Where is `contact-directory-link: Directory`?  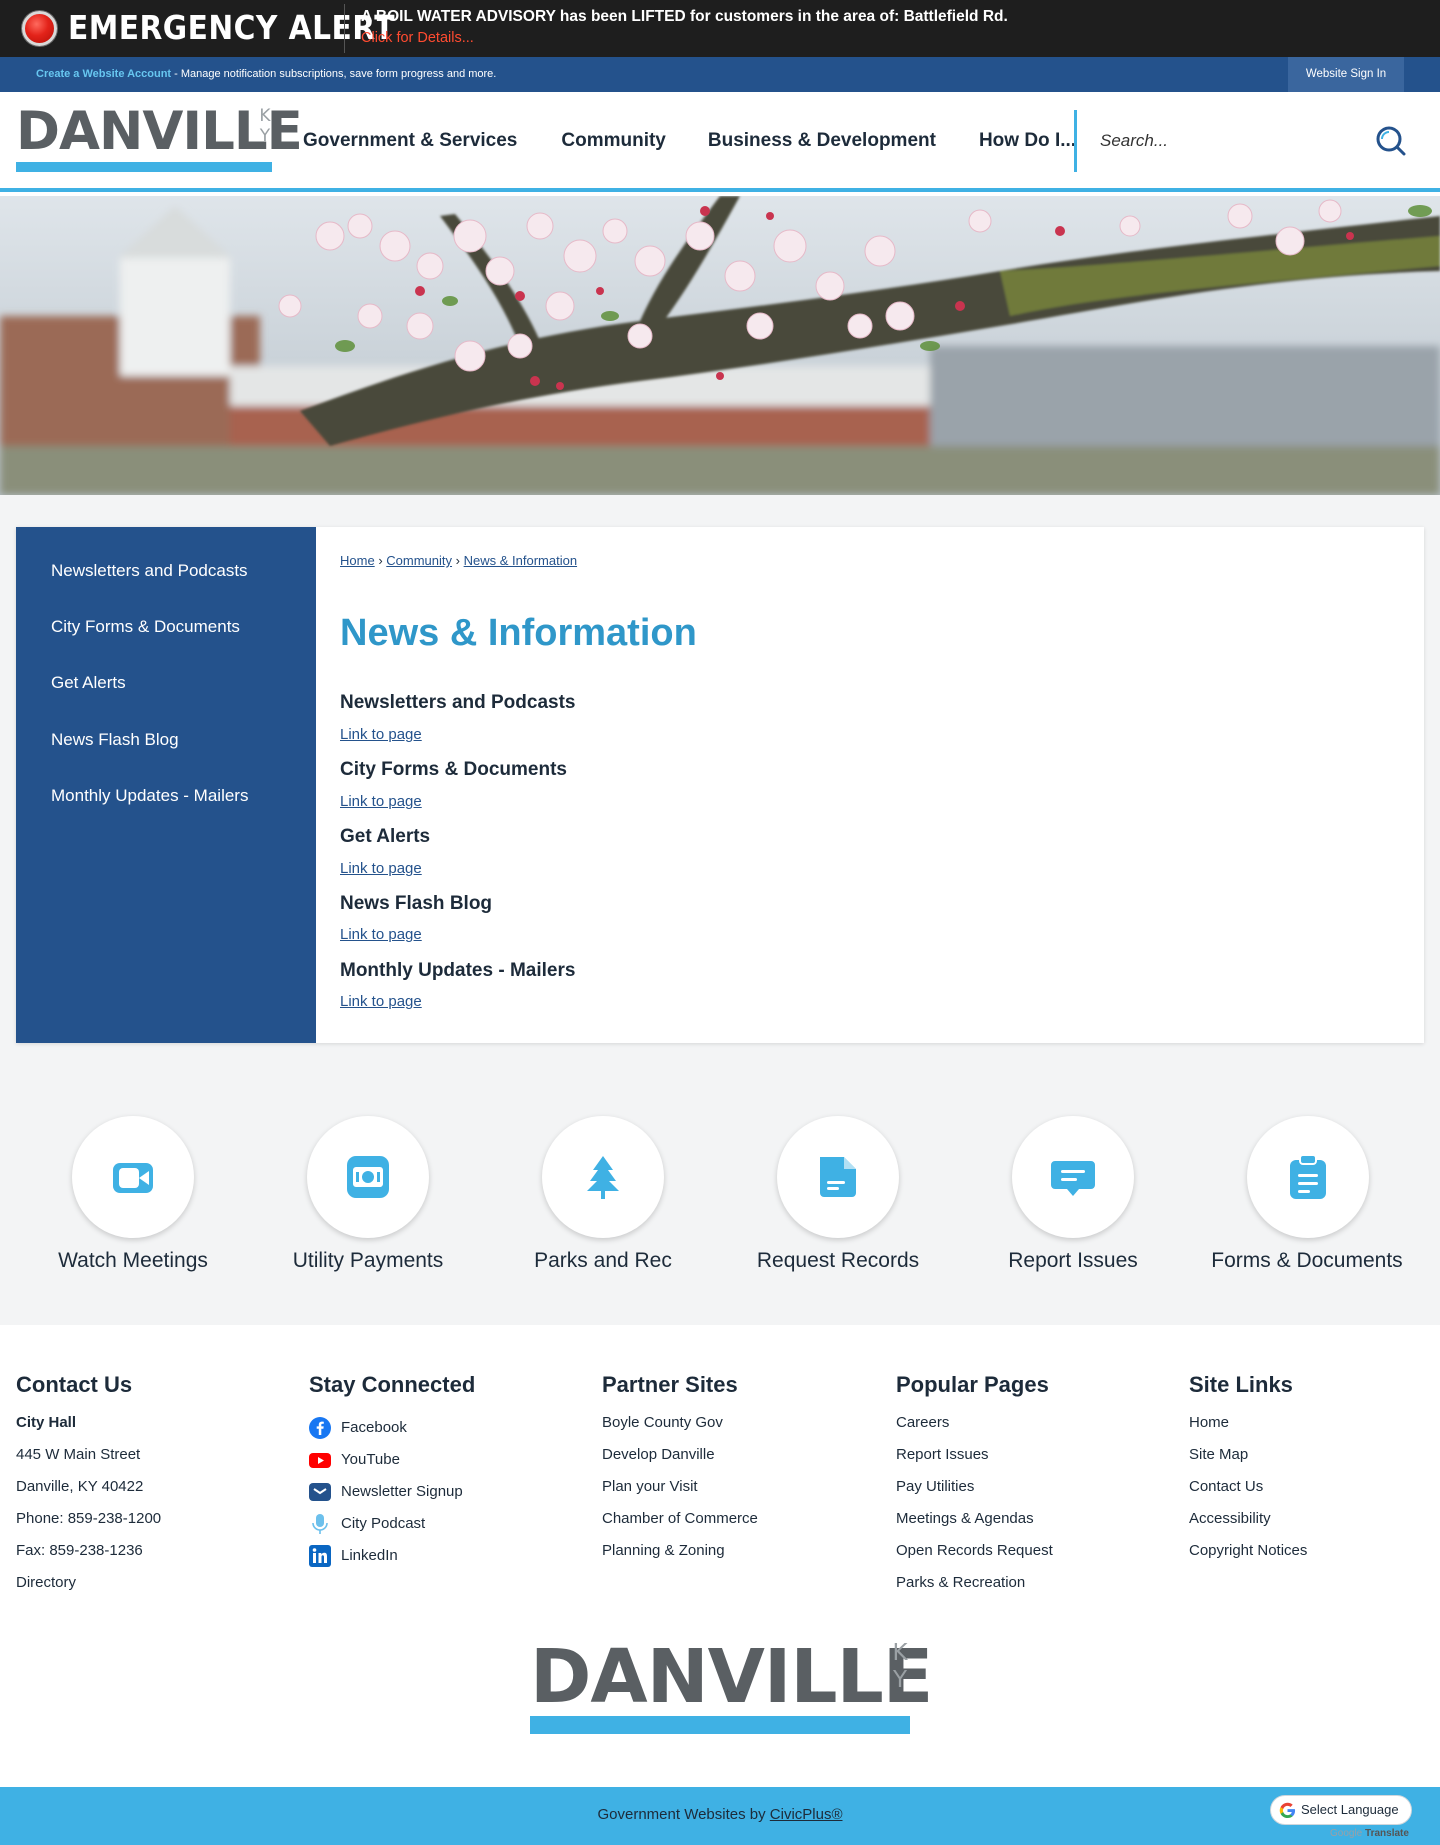 contact-directory-link: Directory is located at coordinates (88, 1588).